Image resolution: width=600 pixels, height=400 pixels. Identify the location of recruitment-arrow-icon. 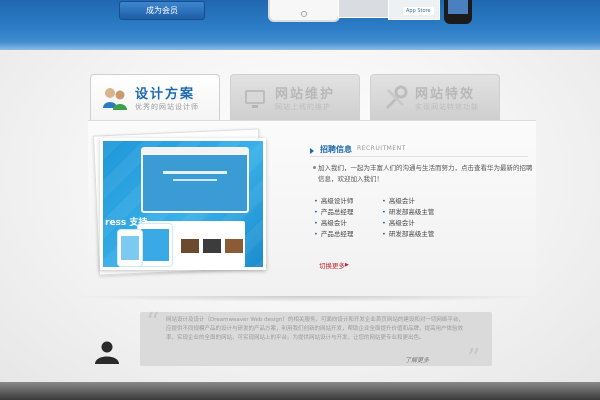
(312, 151).